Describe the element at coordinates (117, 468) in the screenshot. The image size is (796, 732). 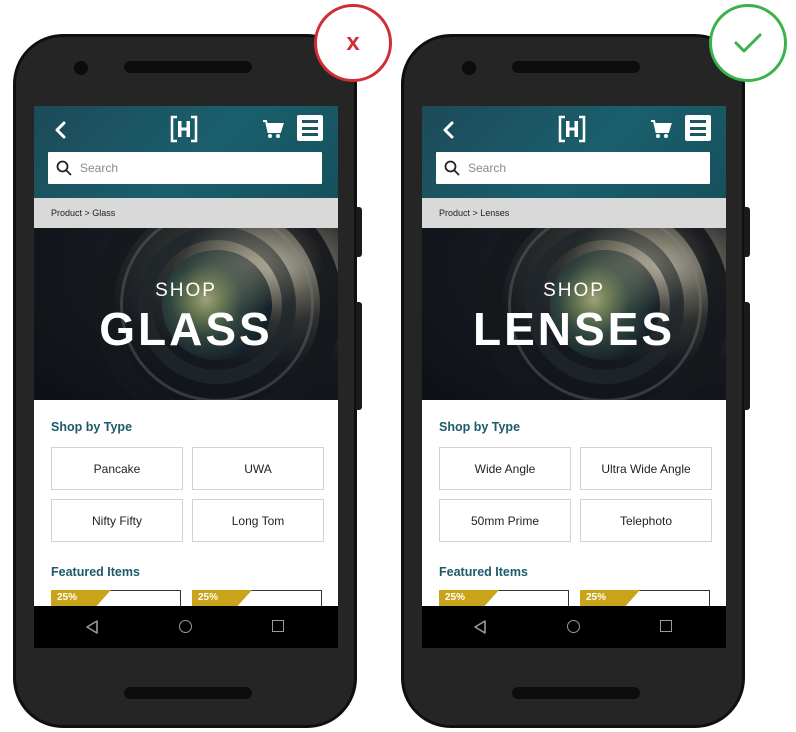
I see `type-button: Pancake` at that location.